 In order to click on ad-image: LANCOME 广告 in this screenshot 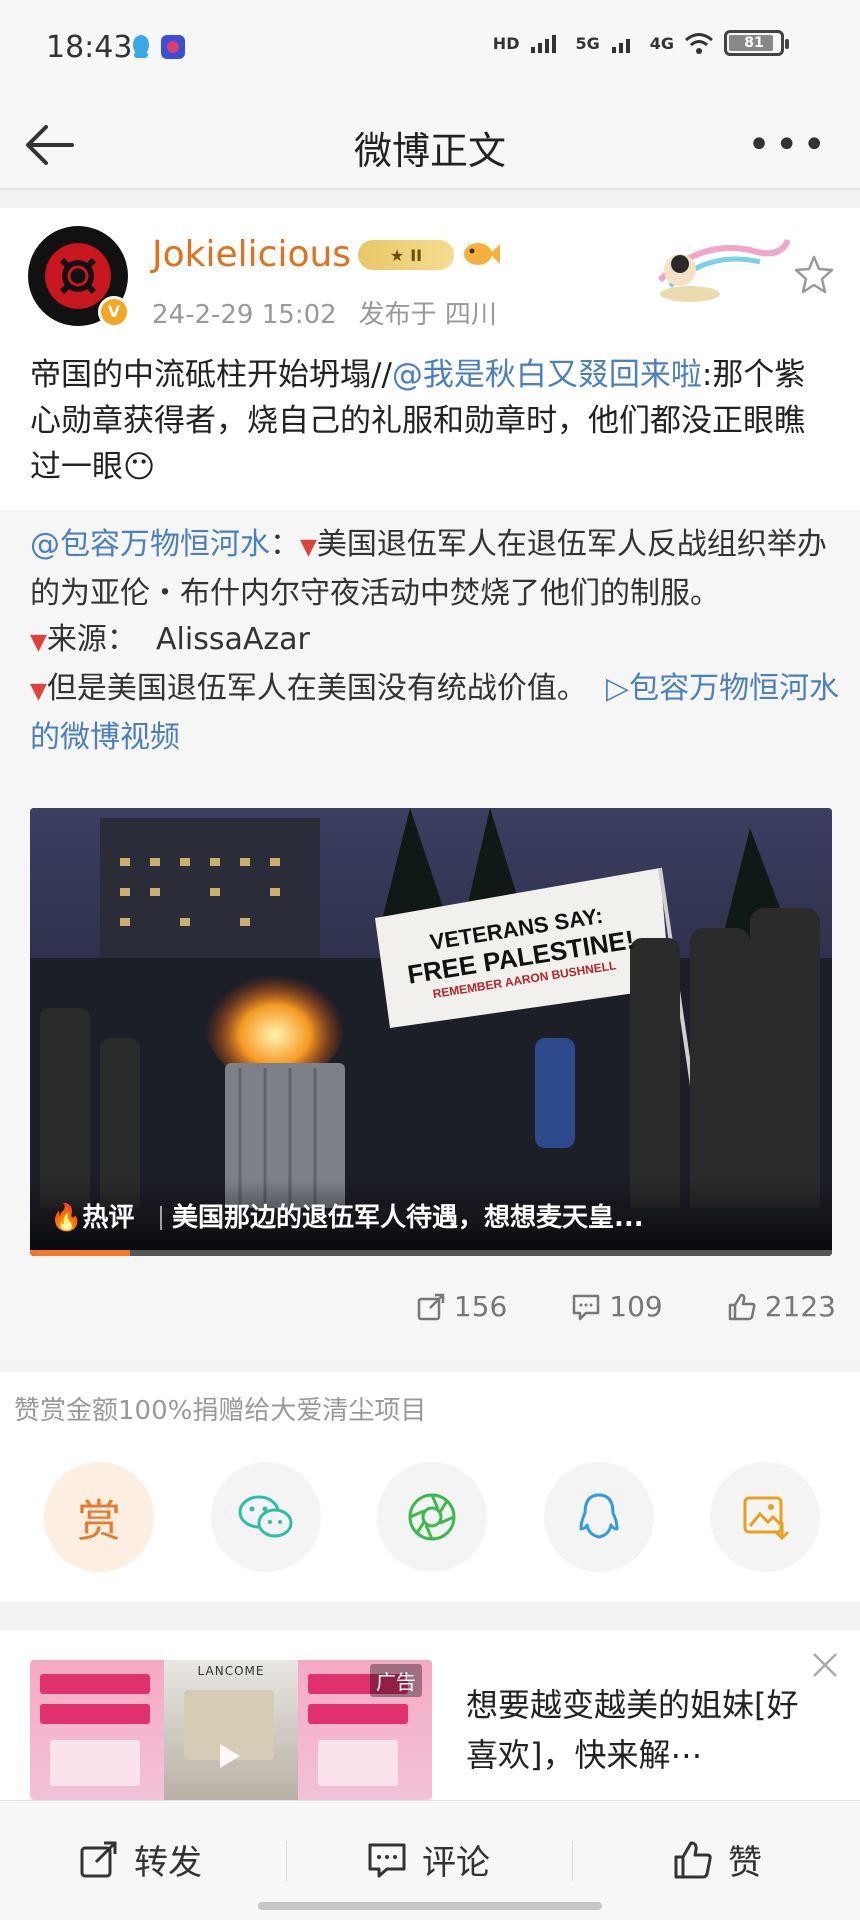, I will do `click(231, 1730)`.